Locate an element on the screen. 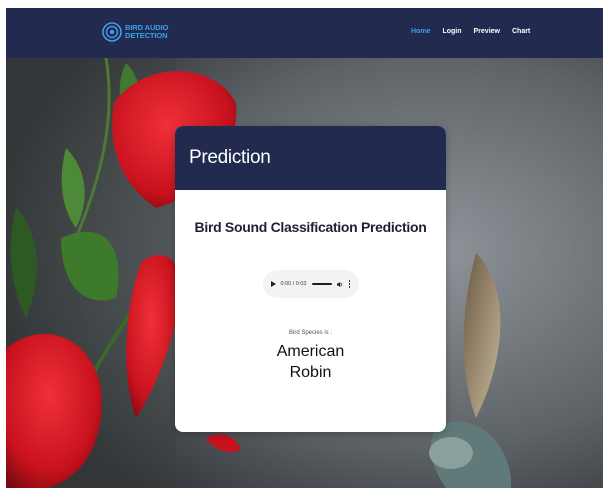  nav-link-chart: Chart is located at coordinates (521, 31).